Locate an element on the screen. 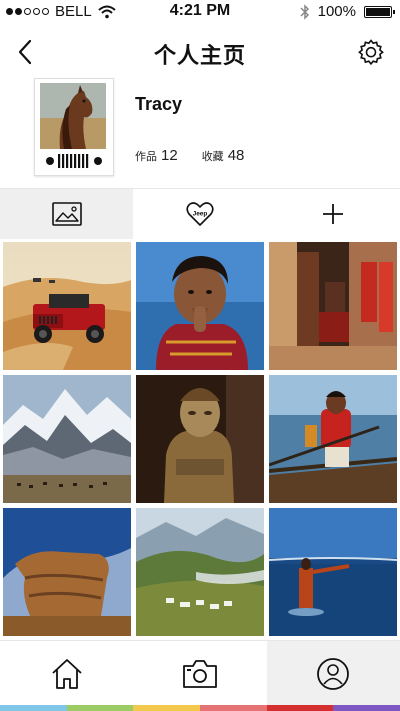  photo-buddha-statue is located at coordinates (200, 439).